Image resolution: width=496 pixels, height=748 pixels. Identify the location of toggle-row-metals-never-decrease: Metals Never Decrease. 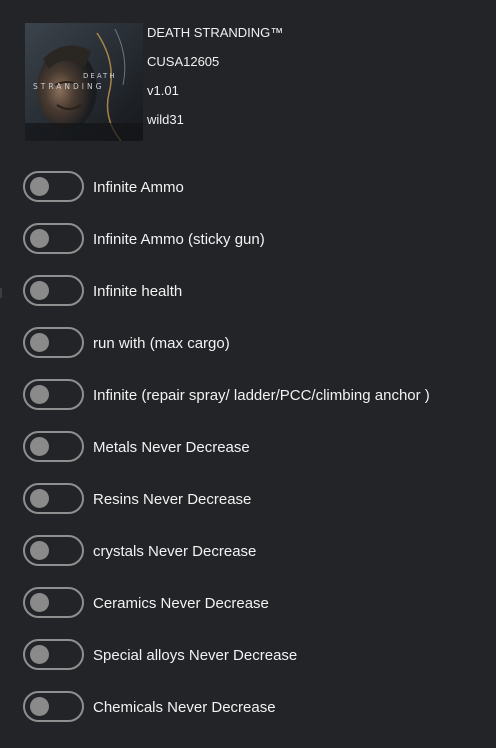
(258, 449).